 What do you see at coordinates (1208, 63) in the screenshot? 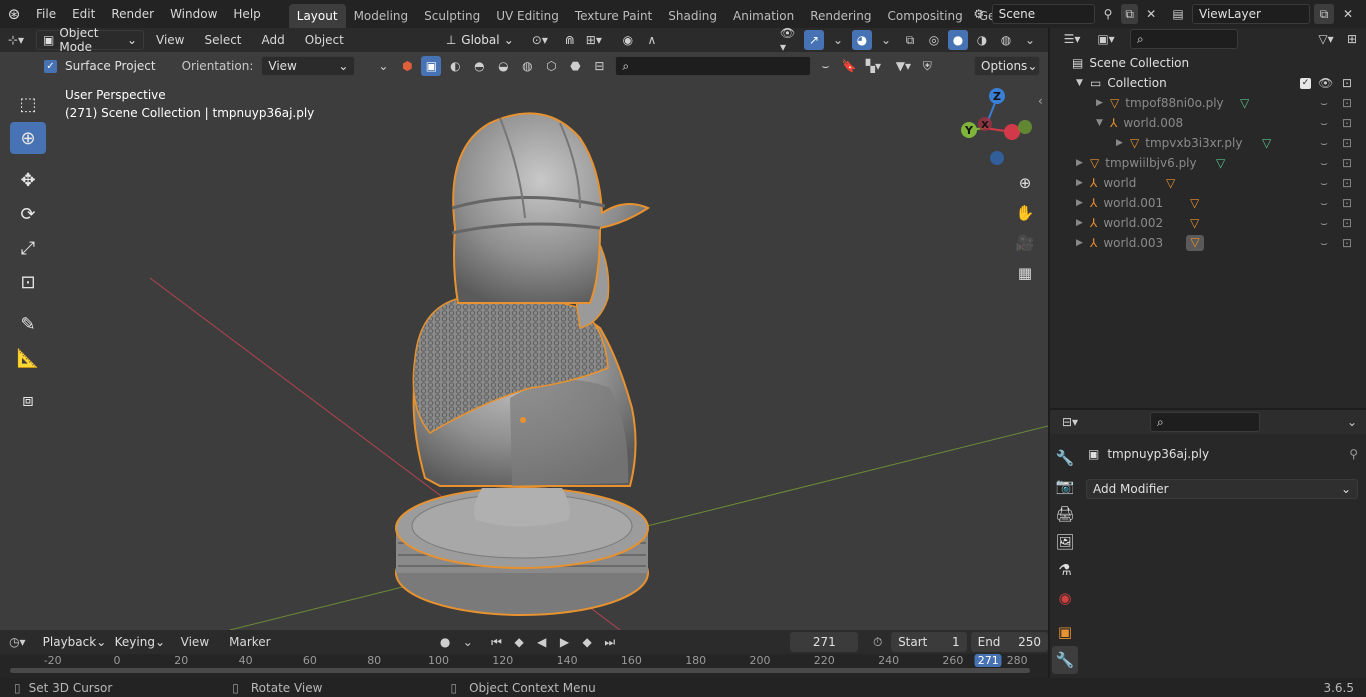
I see `outliner-row-scene-collection: ▤ Scene Collection` at bounding box center [1208, 63].